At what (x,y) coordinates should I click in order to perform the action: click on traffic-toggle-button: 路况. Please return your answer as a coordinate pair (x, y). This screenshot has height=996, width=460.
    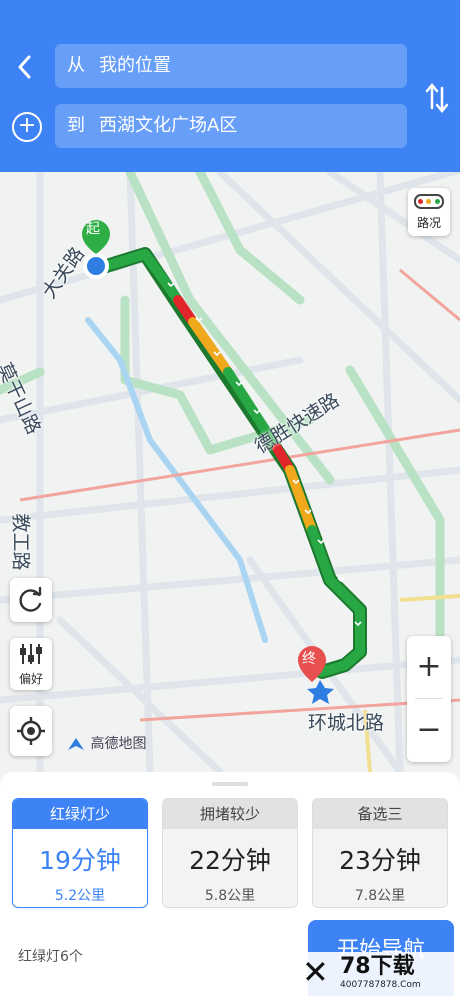
    Looking at the image, I should click on (429, 212).